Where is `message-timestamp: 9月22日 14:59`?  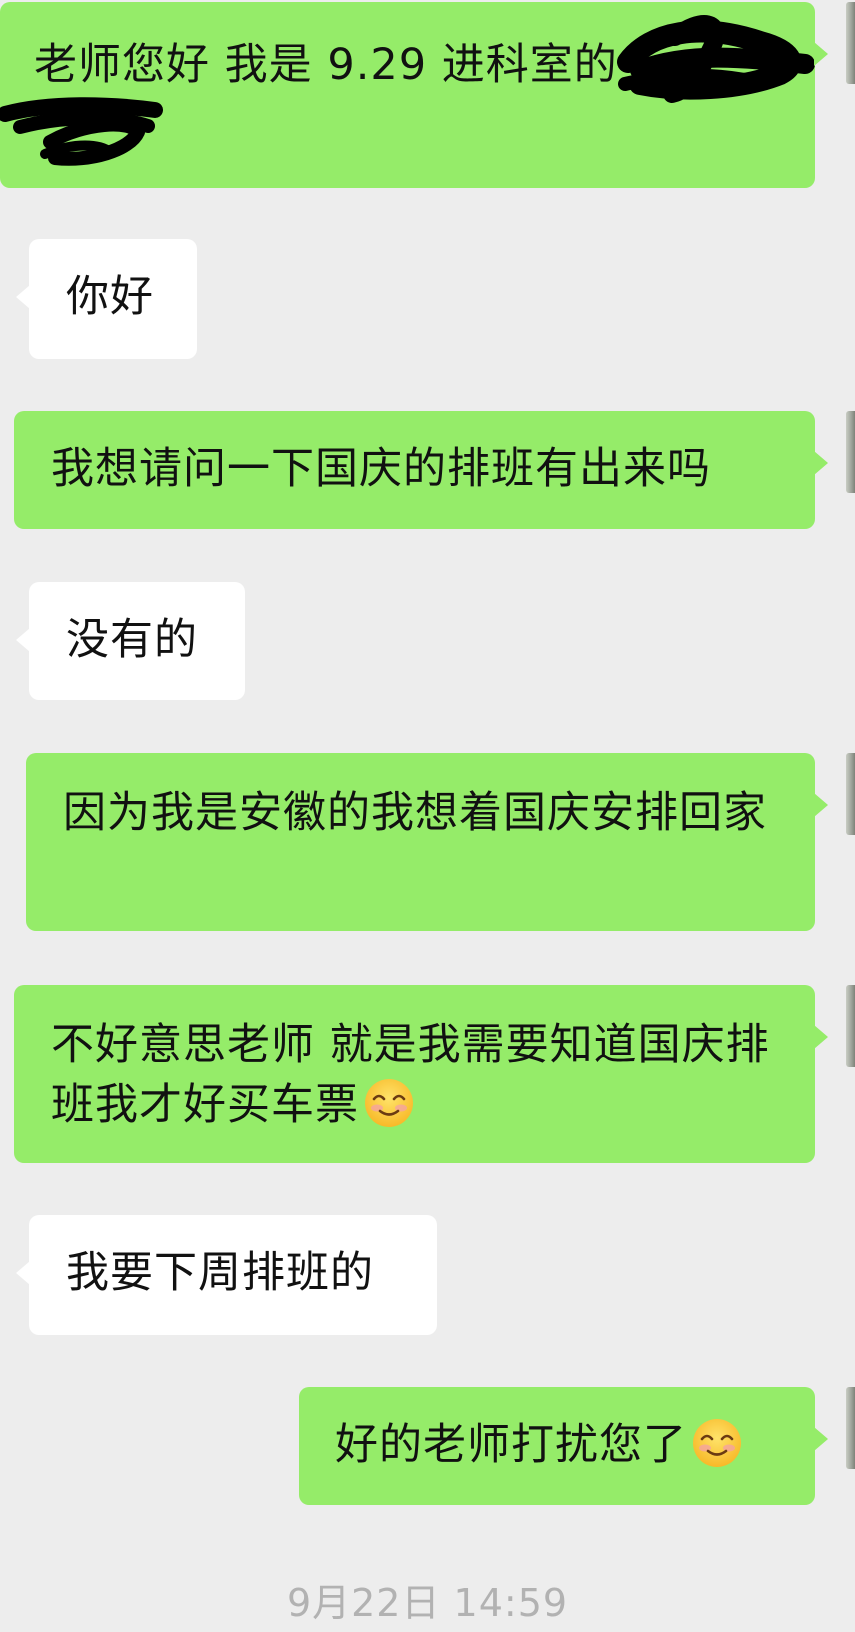
message-timestamp: 9月22日 14:59 is located at coordinates (427, 1603).